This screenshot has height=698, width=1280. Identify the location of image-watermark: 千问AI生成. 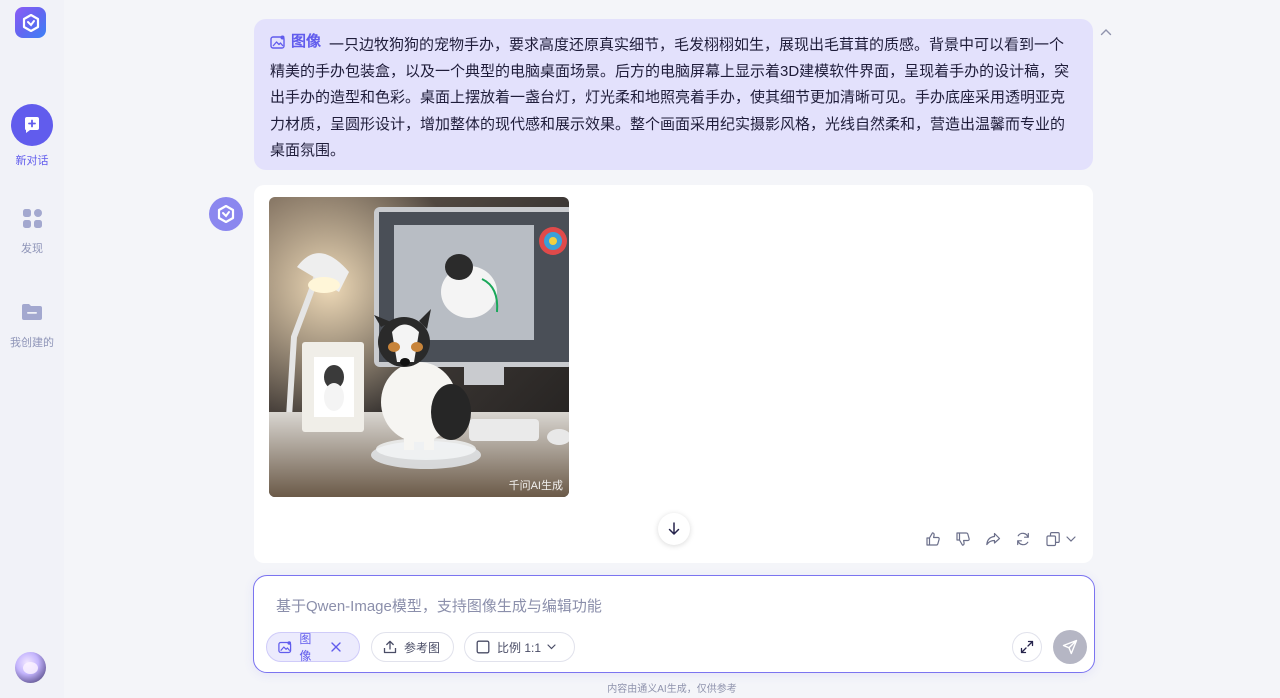
(535, 486).